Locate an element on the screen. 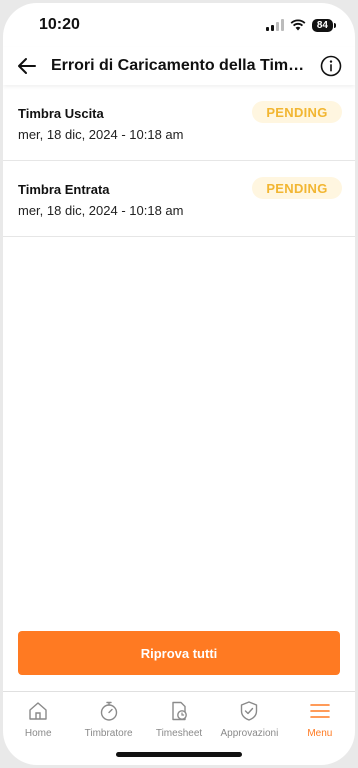  battery-icon: 84 is located at coordinates (324, 25).